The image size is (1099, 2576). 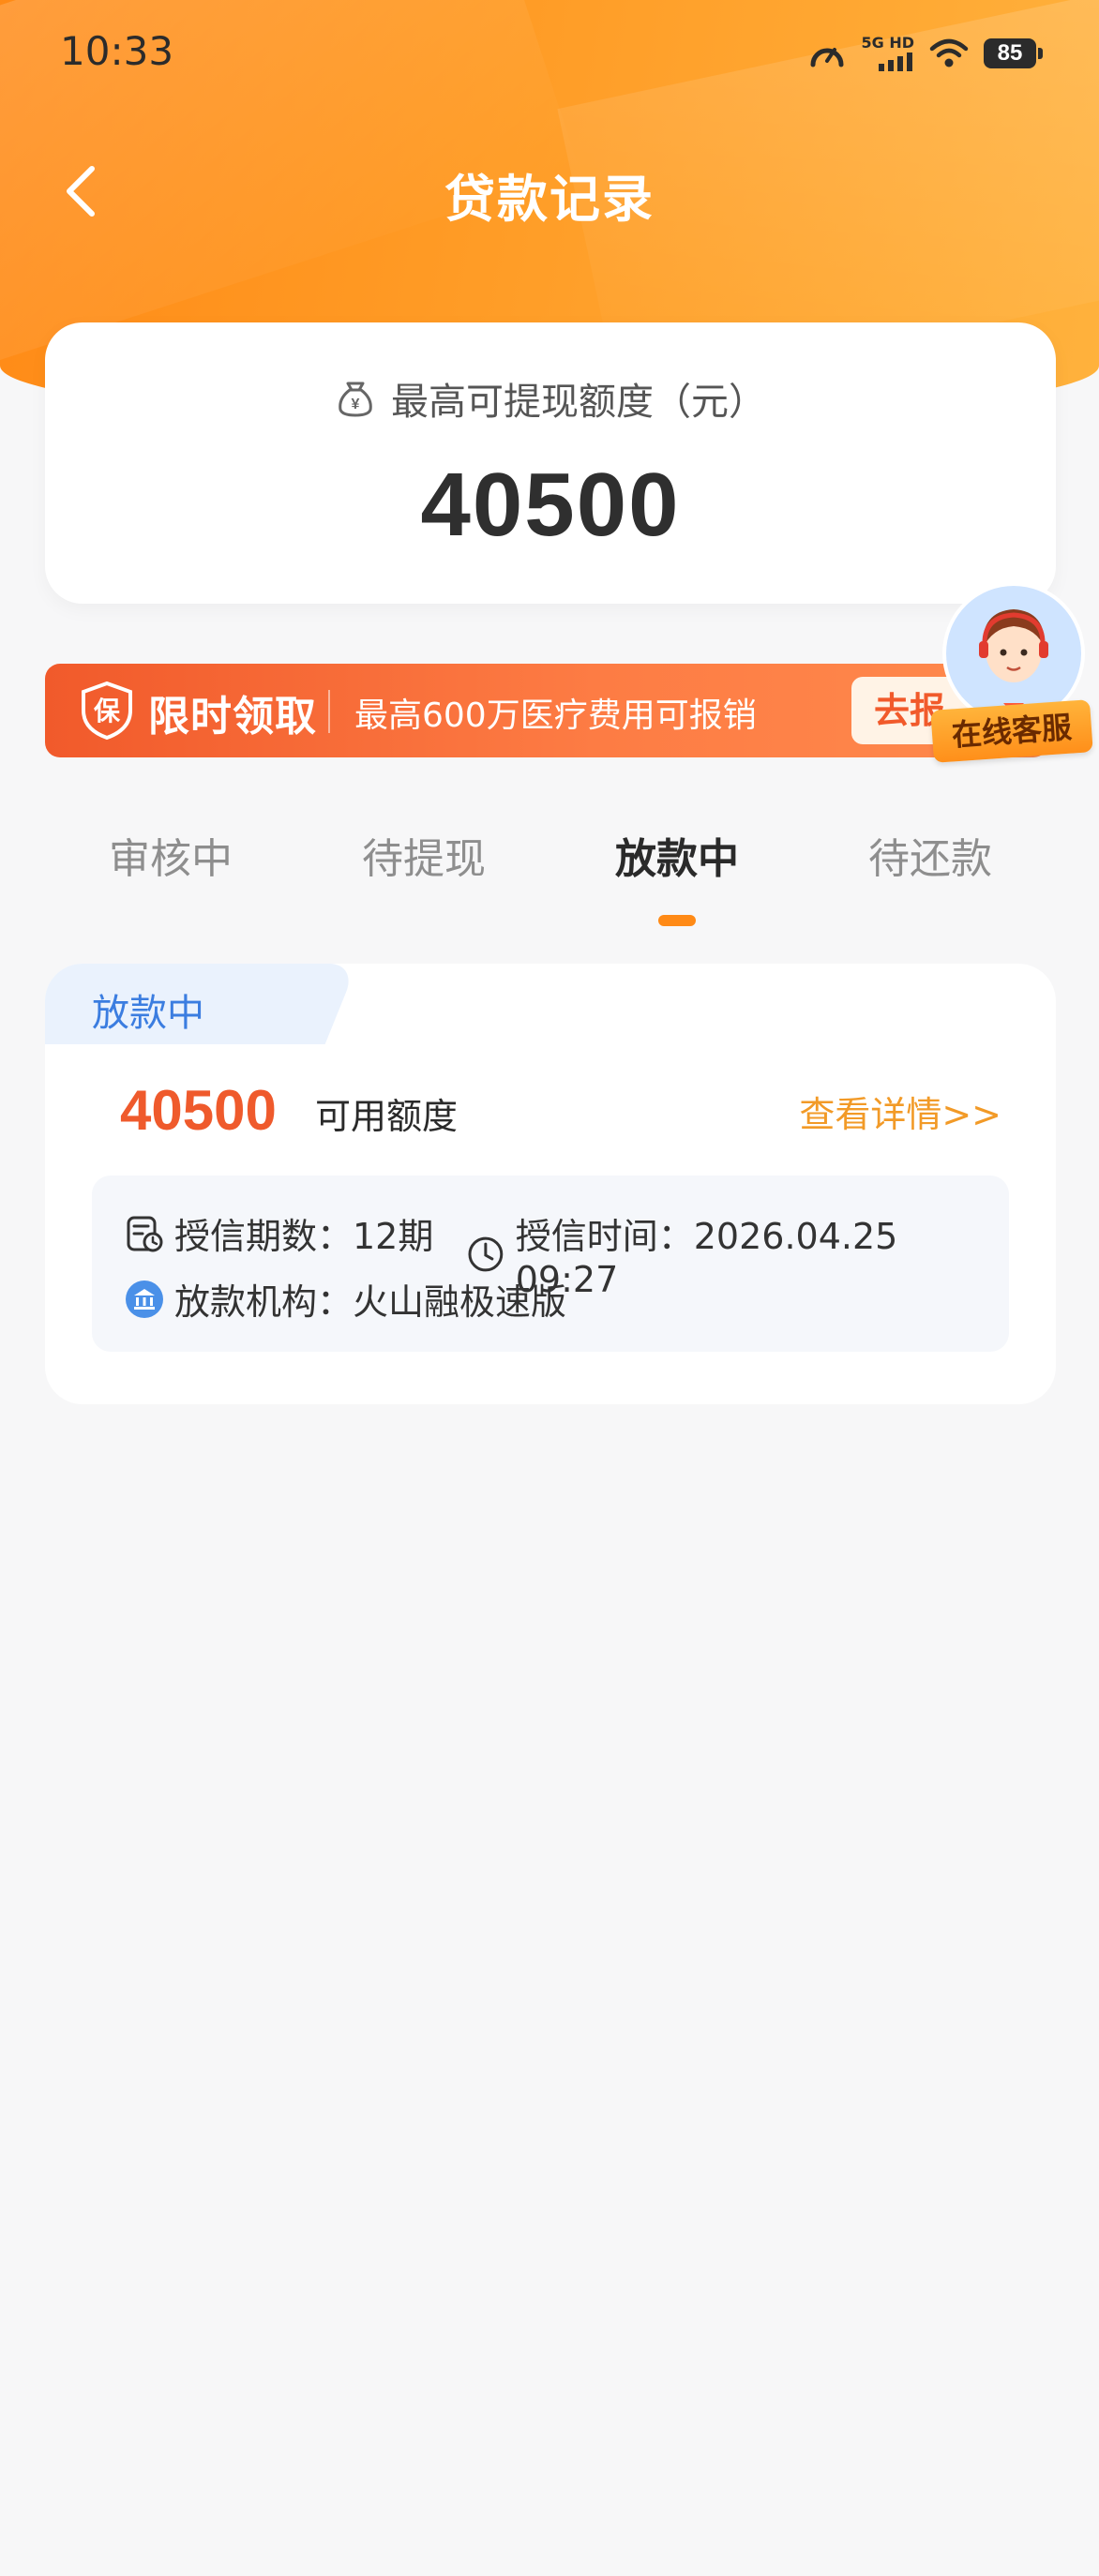 What do you see at coordinates (304, 1237) in the screenshot?
I see `credit-term-text: 授信期数：12期` at bounding box center [304, 1237].